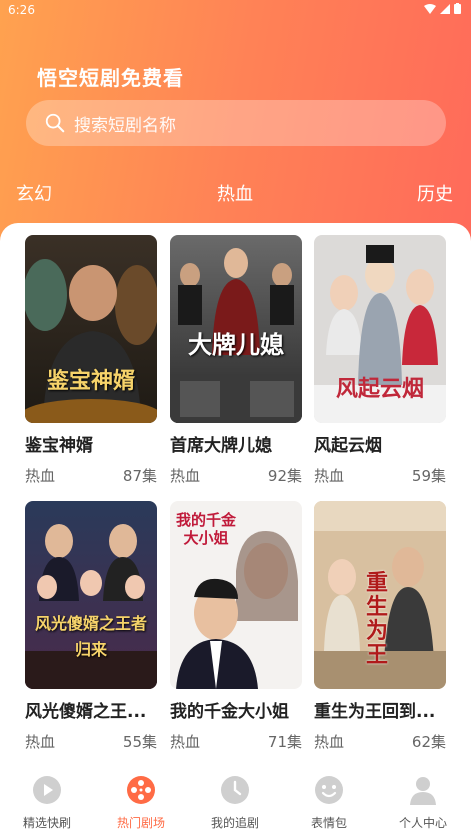 Image resolution: width=471 pixels, height=837 pixels. I want to click on nav-label: 精选快刷, so click(46, 823).